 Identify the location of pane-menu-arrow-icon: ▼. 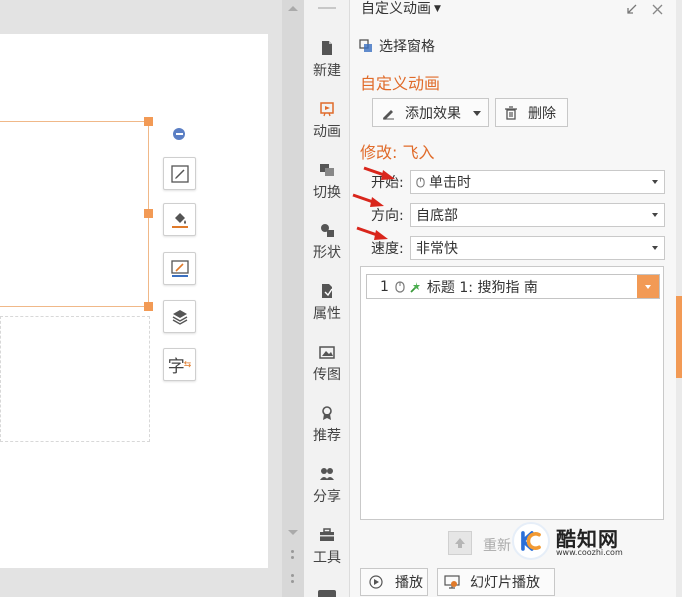
(437, 9).